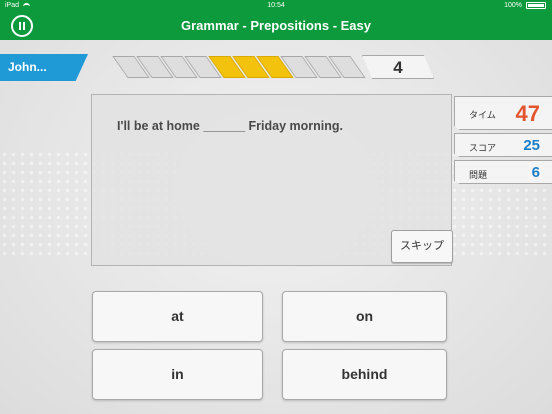 The width and height of the screenshot is (552, 414). I want to click on score-label: スコア, so click(483, 148).